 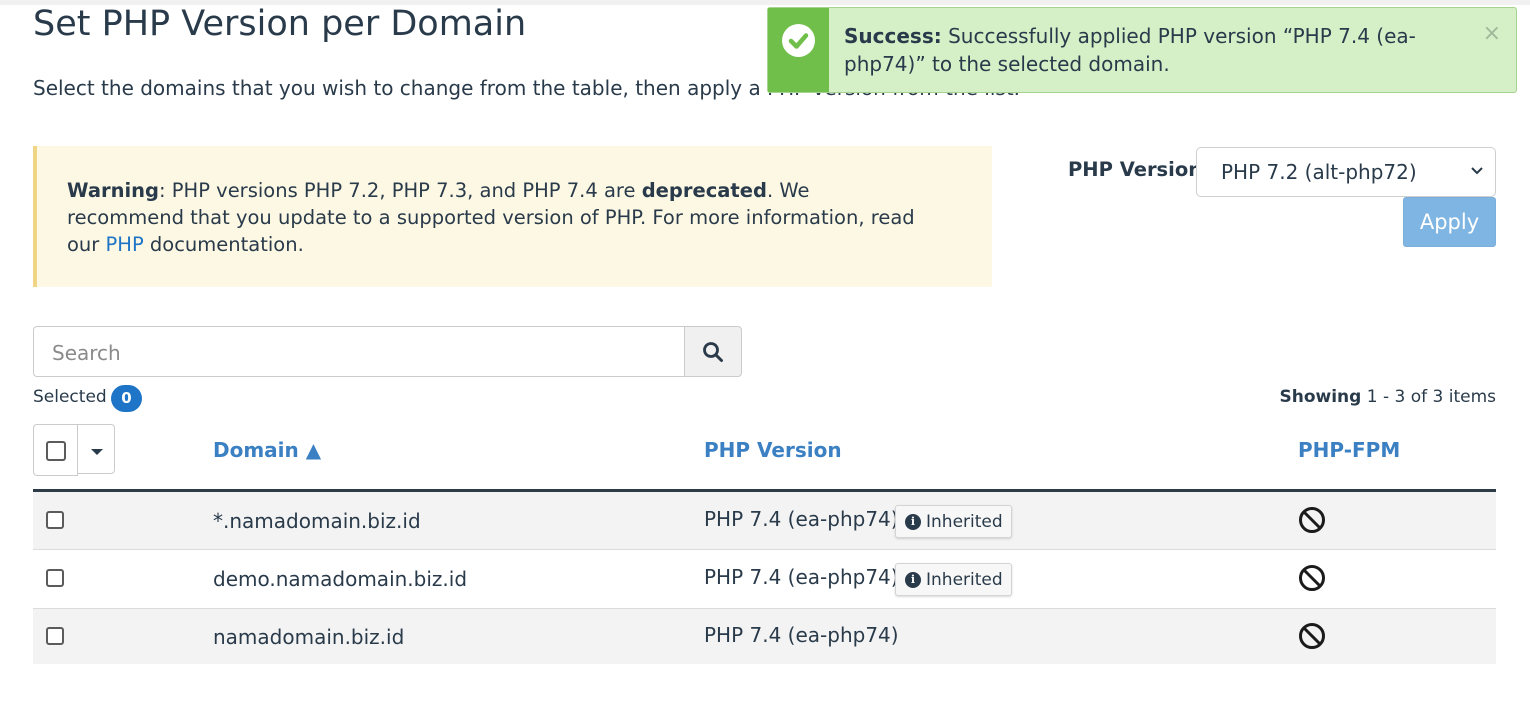 What do you see at coordinates (125, 244) in the screenshot?
I see `php-docs-link: PHP` at bounding box center [125, 244].